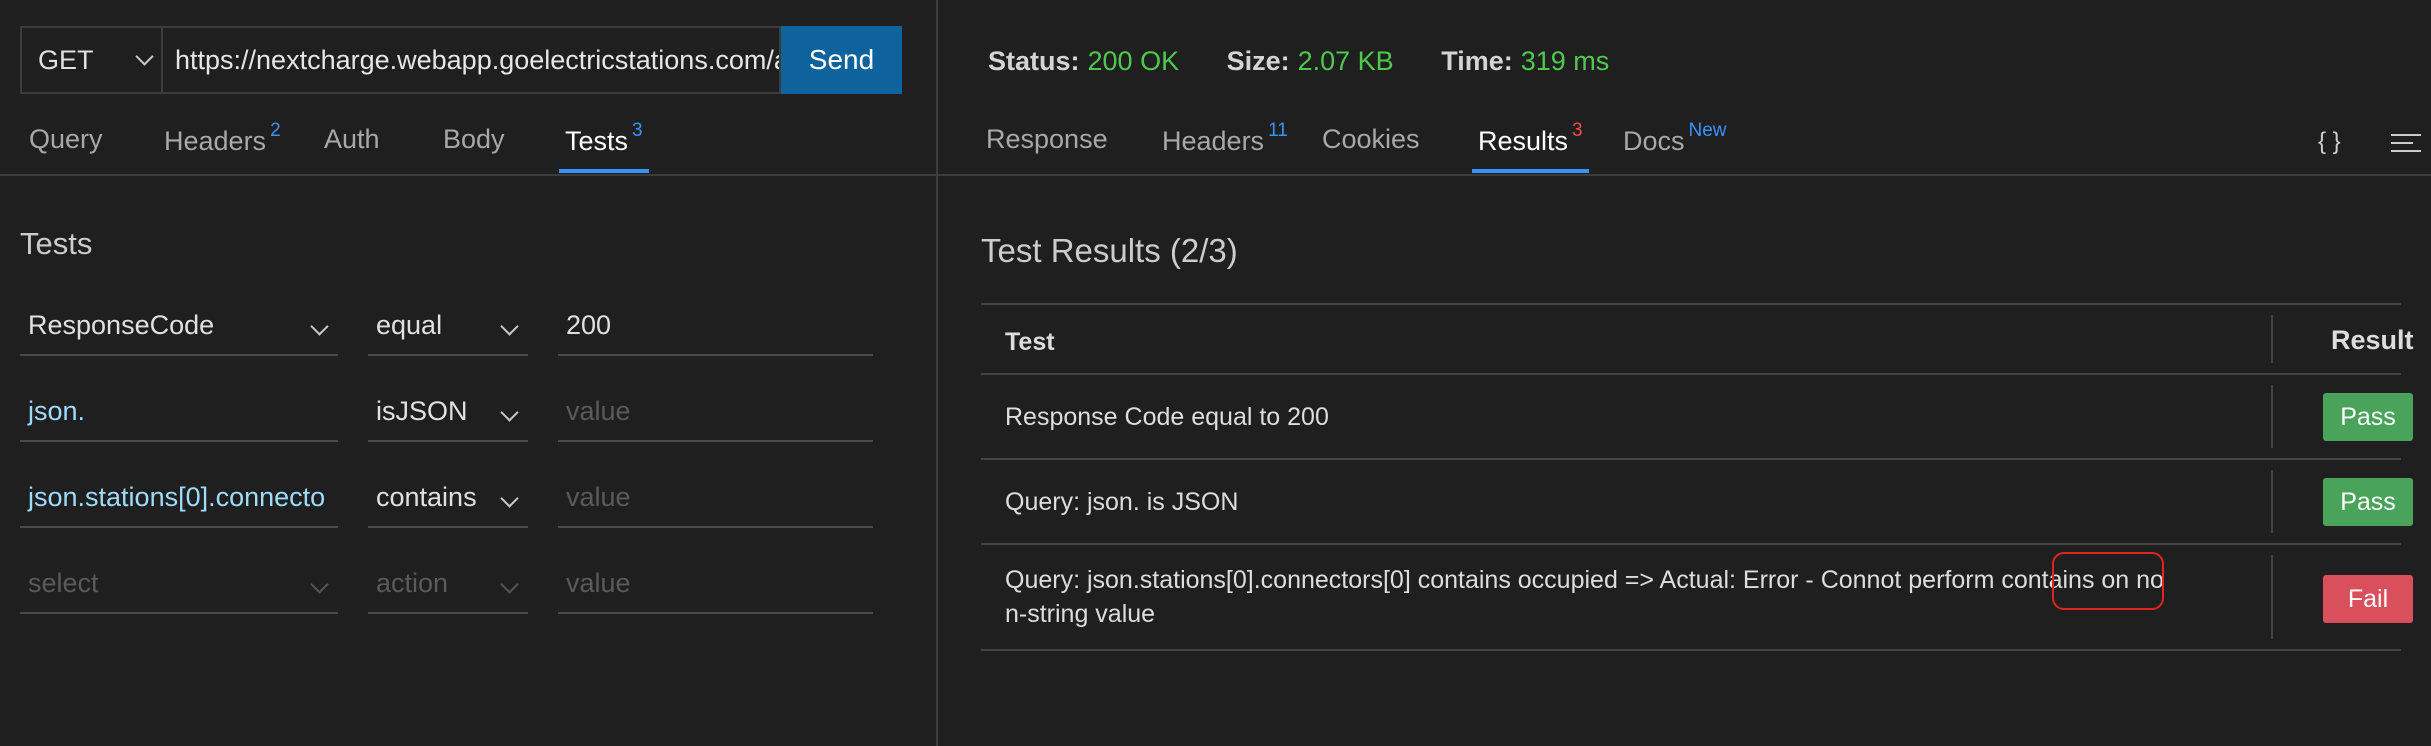 Image resolution: width=2431 pixels, height=746 pixels. I want to click on tab-tests: Tests 3, so click(604, 147).